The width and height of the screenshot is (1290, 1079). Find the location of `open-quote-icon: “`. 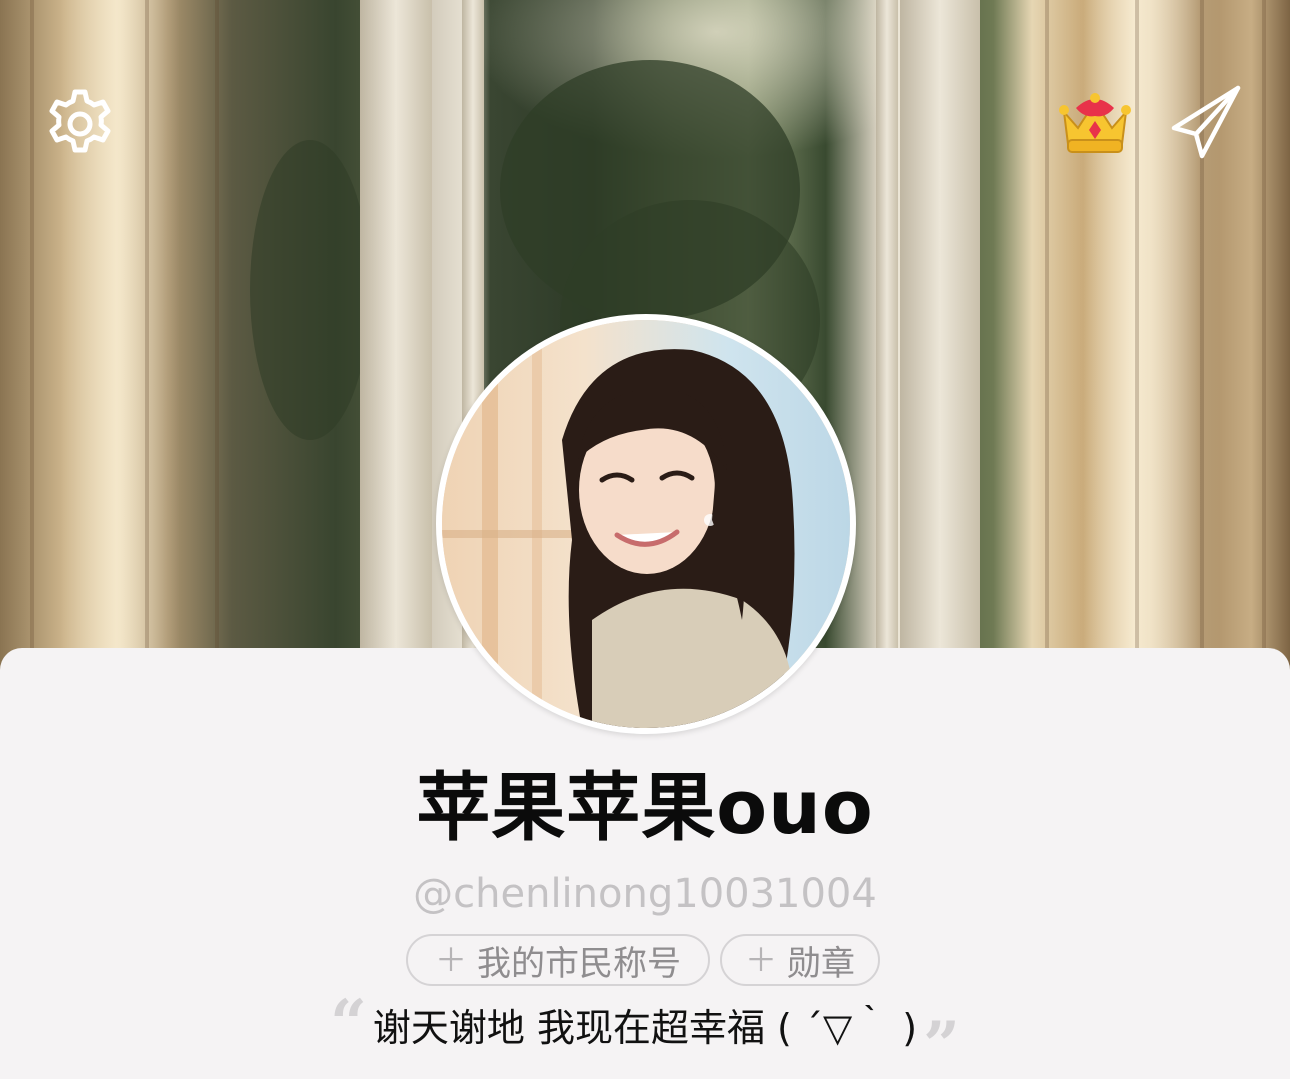

open-quote-icon: “ is located at coordinates (348, 1023).